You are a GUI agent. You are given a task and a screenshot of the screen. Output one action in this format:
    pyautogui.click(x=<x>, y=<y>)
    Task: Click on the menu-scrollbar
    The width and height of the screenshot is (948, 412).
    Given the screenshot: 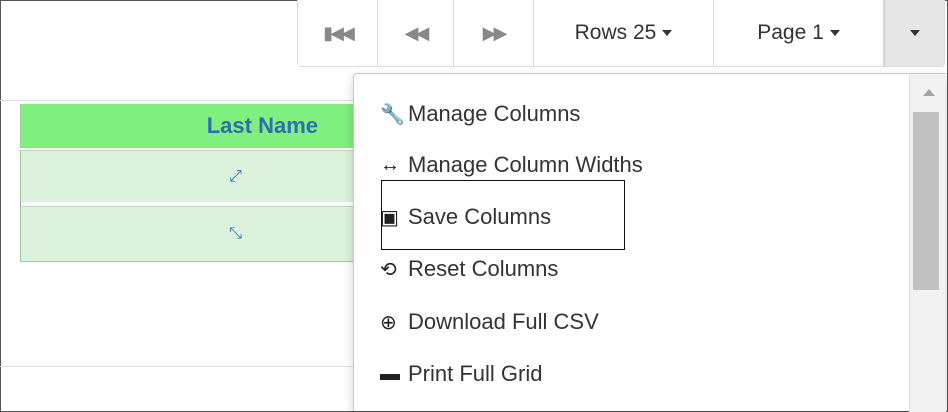 What is the action you would take?
    pyautogui.click(x=927, y=243)
    